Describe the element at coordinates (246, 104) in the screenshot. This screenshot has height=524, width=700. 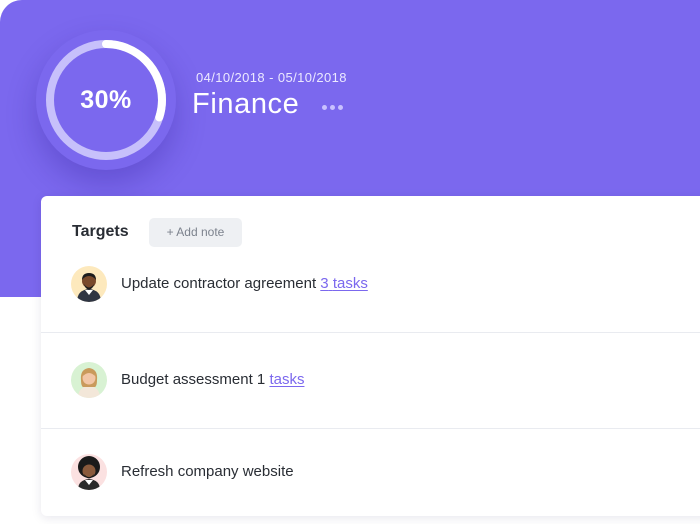
I see `goal-title: Finance` at that location.